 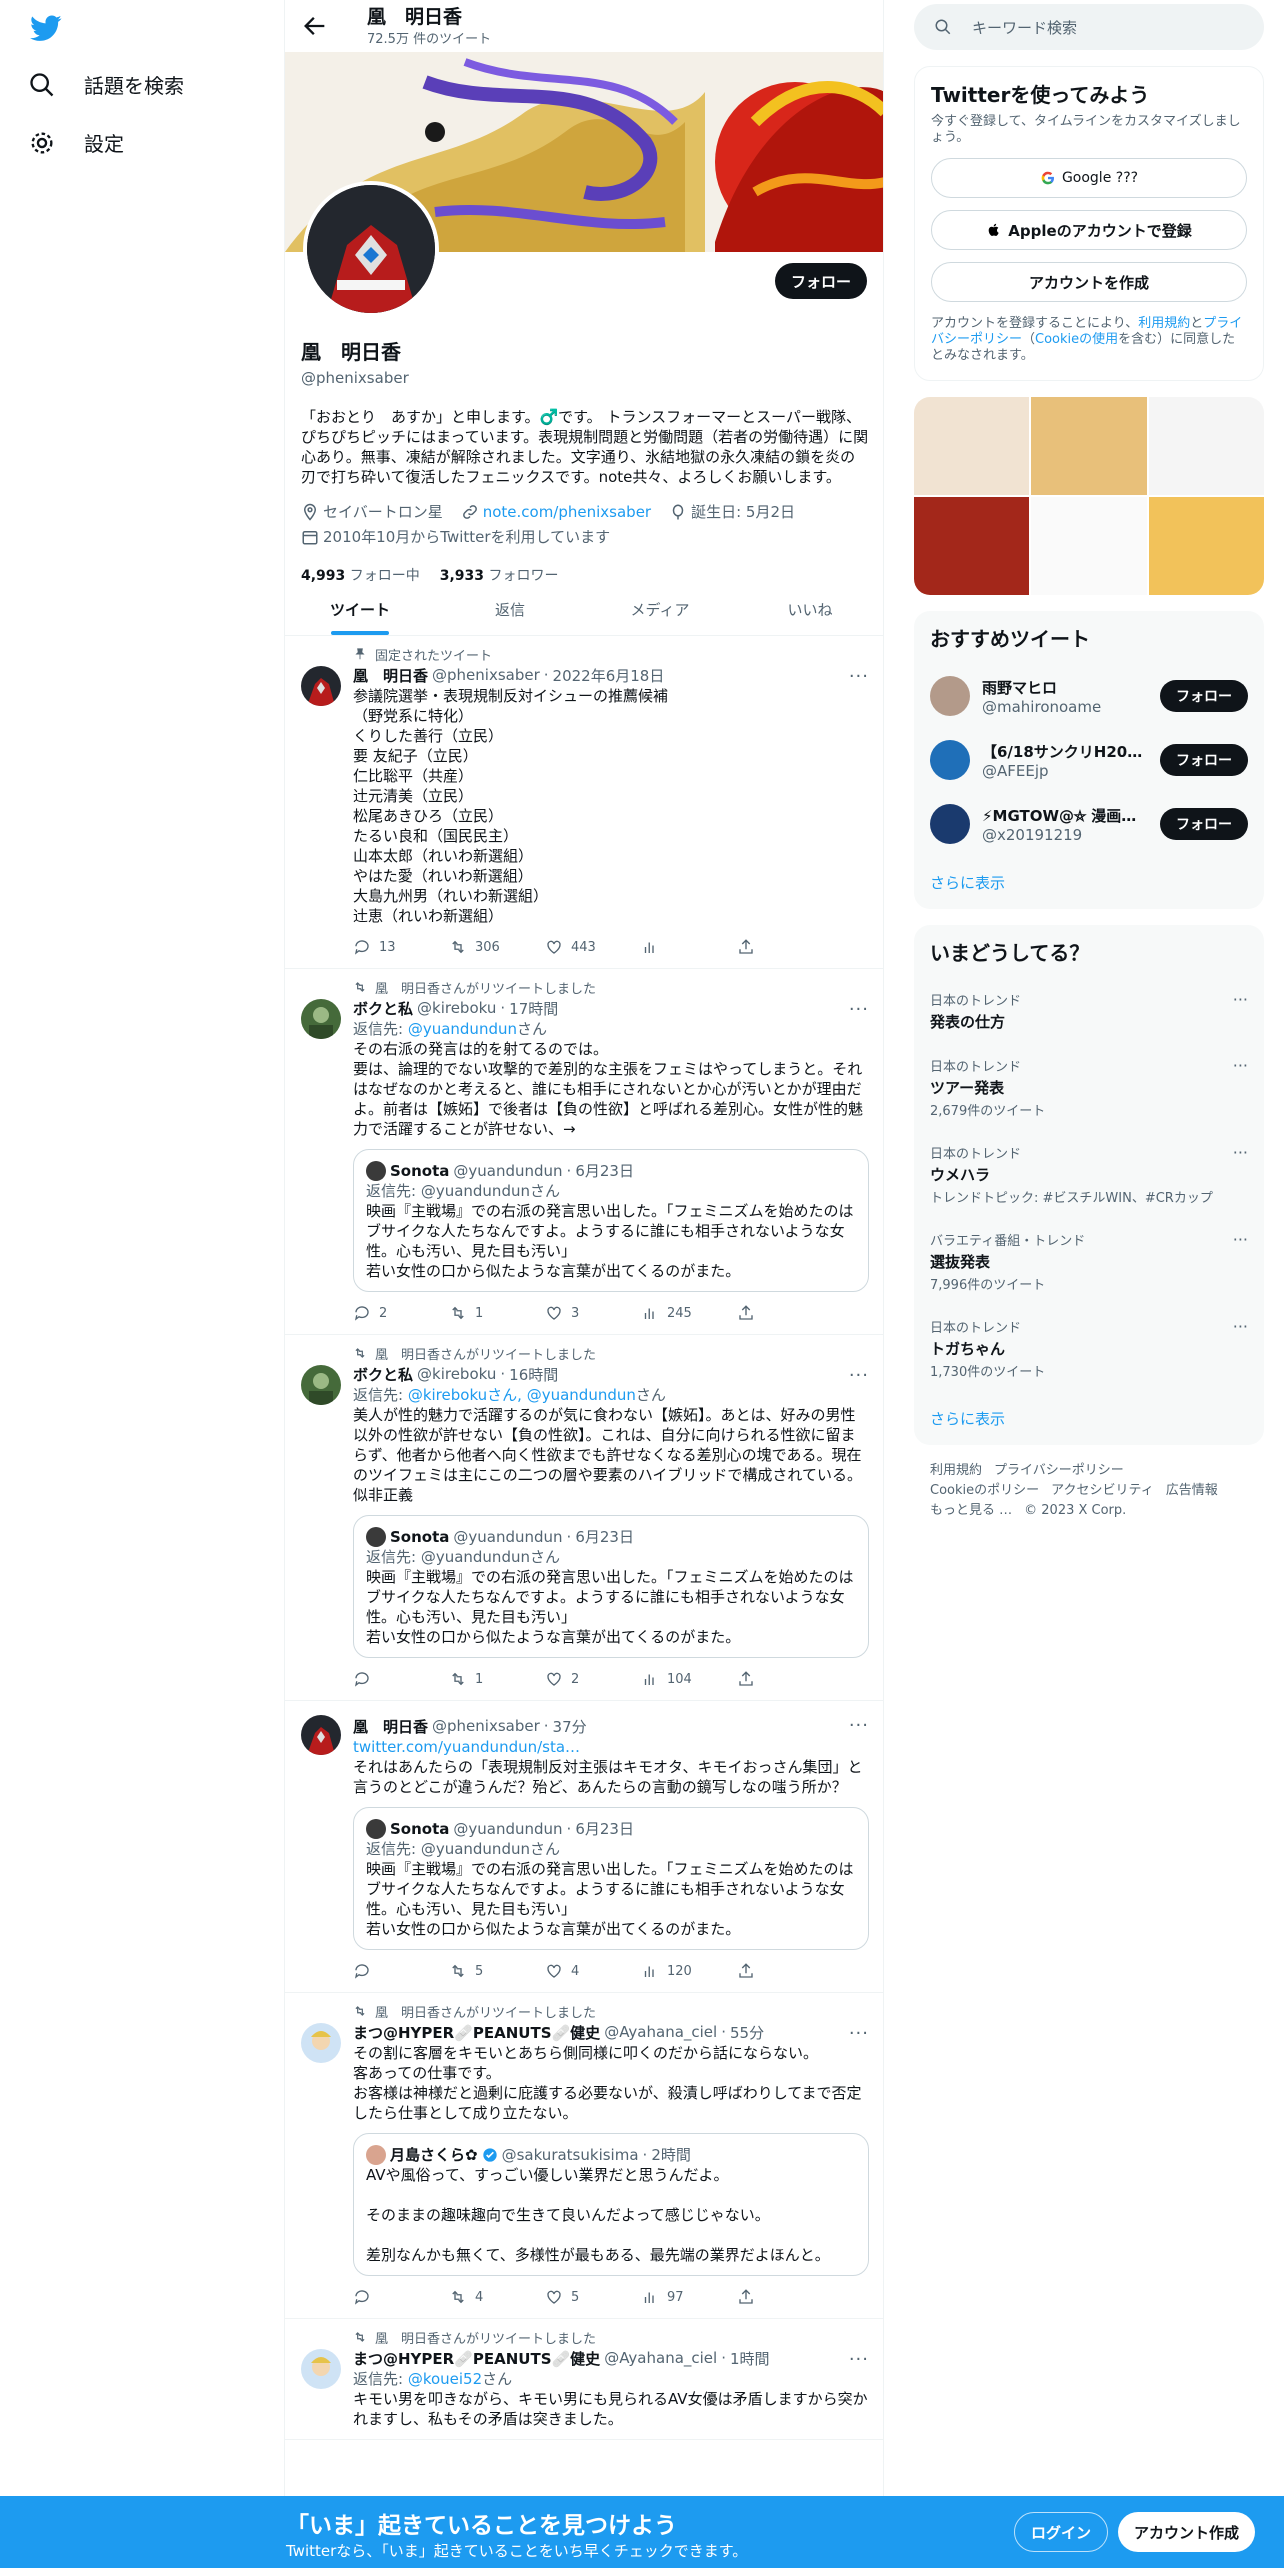 I want to click on reply-button: 13, so click(x=401, y=947).